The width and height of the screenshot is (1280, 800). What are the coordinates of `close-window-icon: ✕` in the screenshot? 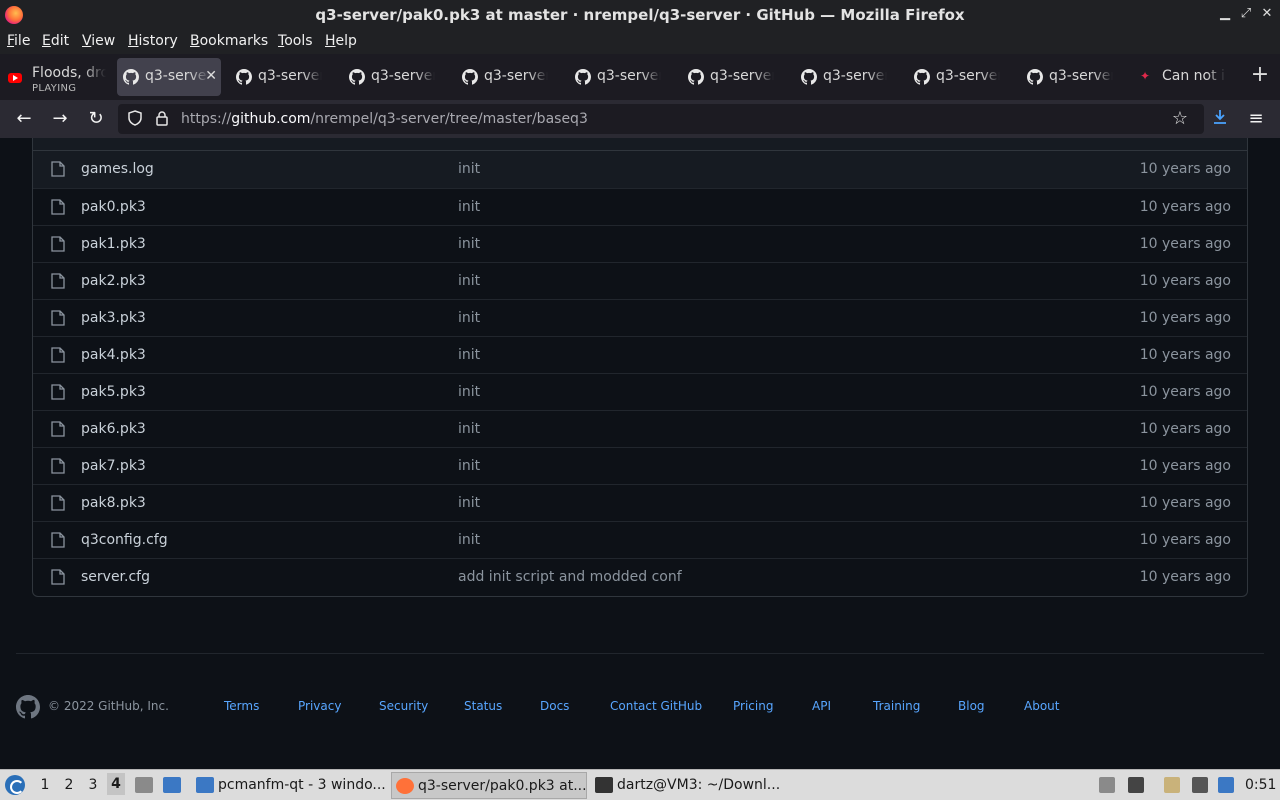 It's located at (1267, 14).